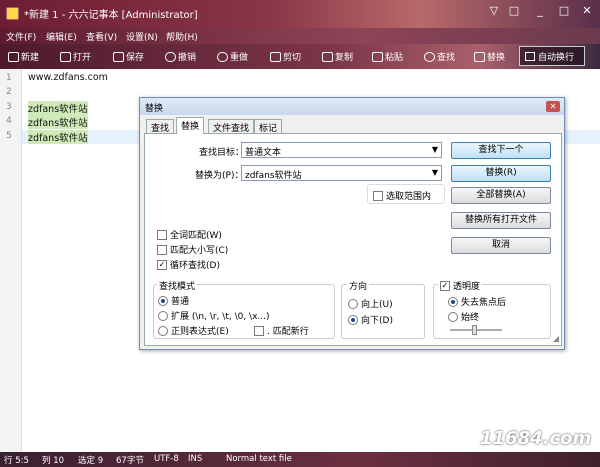  What do you see at coordinates (118, 56) in the screenshot?
I see `save-icon` at bounding box center [118, 56].